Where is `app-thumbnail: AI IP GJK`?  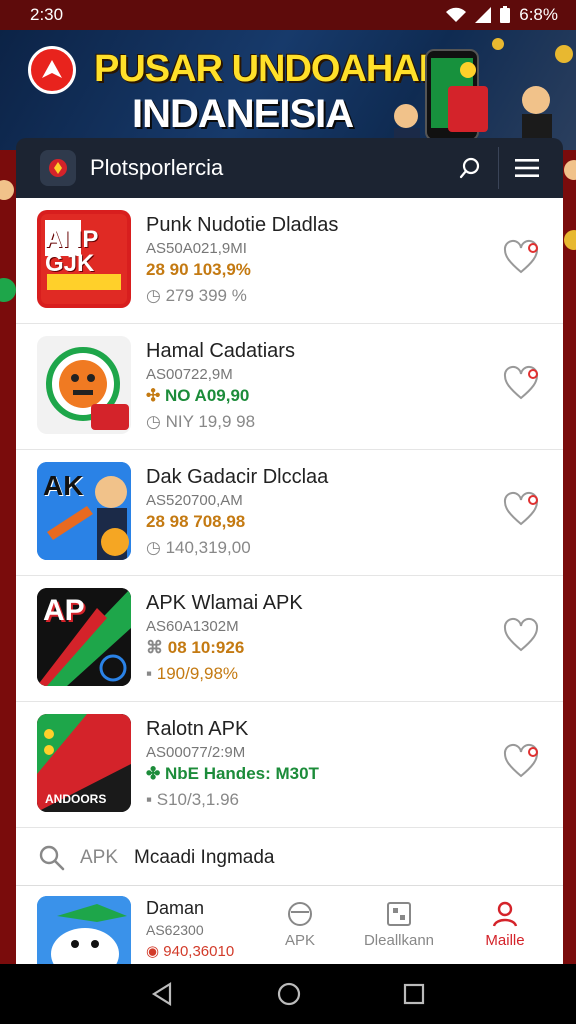 app-thumbnail: AI IP GJK is located at coordinates (84, 259).